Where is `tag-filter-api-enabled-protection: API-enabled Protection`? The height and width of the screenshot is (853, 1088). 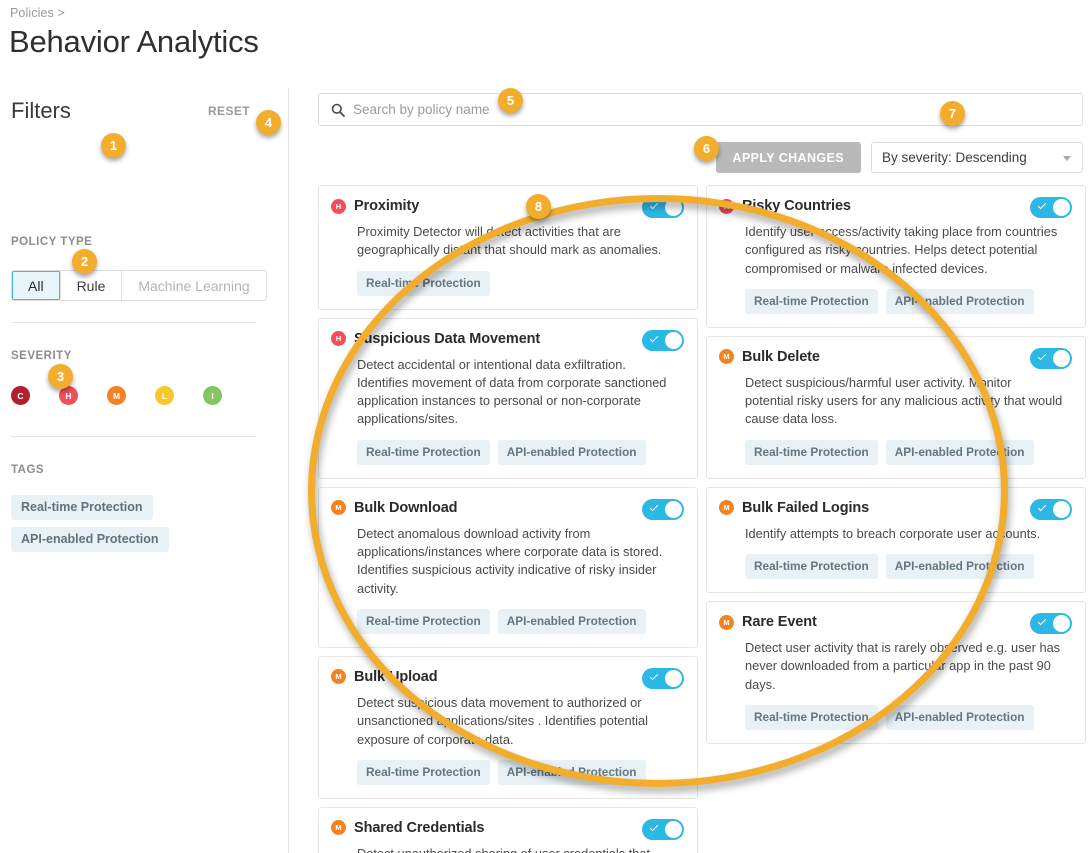 tag-filter-api-enabled-protection: API-enabled Protection is located at coordinates (90, 539).